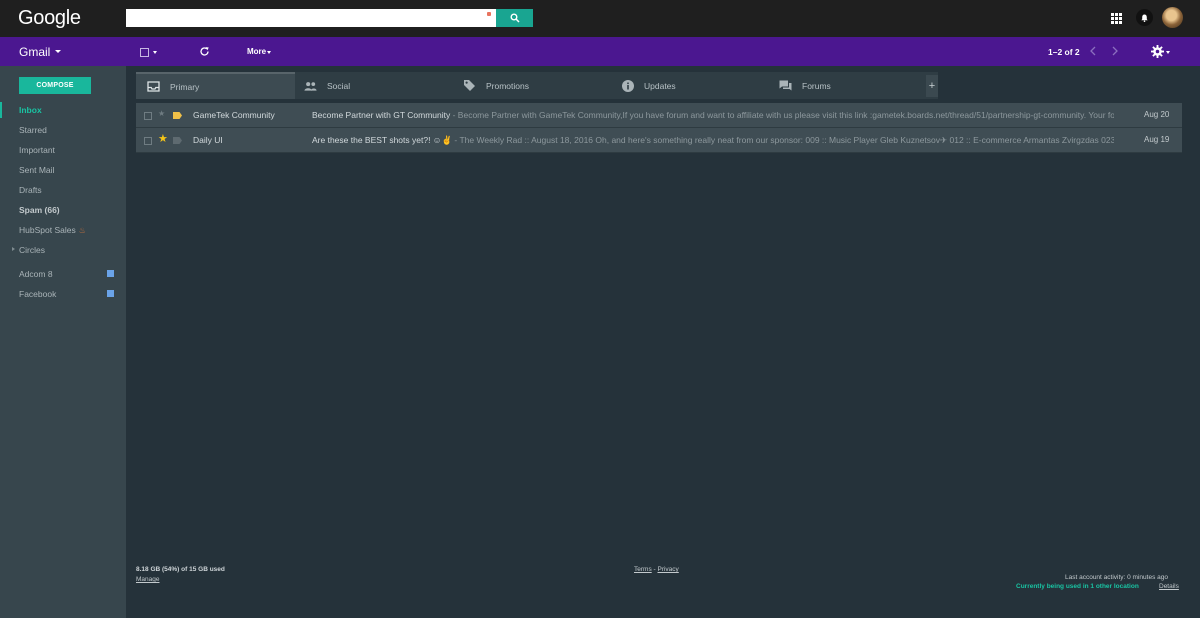 Image resolution: width=1200 pixels, height=618 pixels. I want to click on gmail-menu-label: Gmail, so click(34, 52).